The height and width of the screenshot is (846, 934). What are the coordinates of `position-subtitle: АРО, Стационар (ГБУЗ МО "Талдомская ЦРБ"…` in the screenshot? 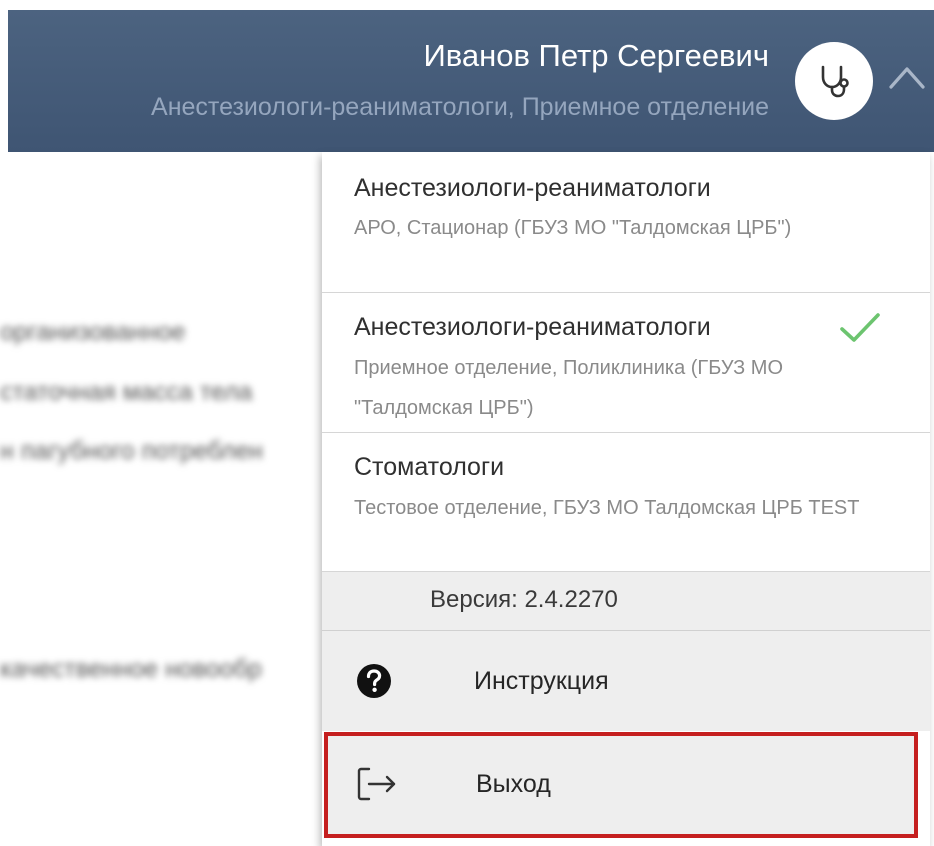 It's located at (573, 228).